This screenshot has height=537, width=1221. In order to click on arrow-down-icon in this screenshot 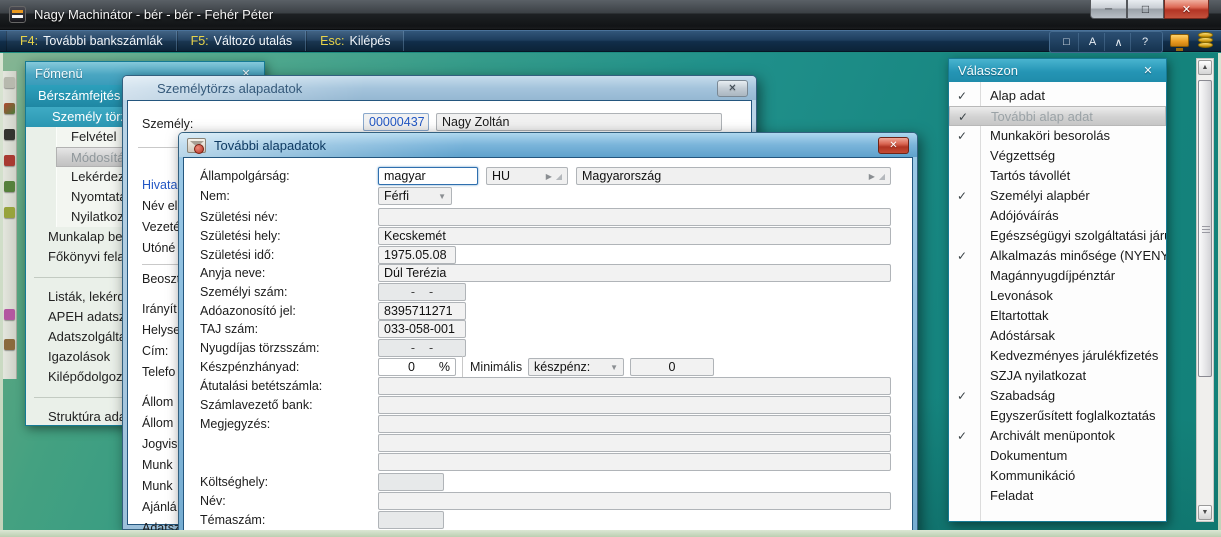, I will do `click(442, 196)`.